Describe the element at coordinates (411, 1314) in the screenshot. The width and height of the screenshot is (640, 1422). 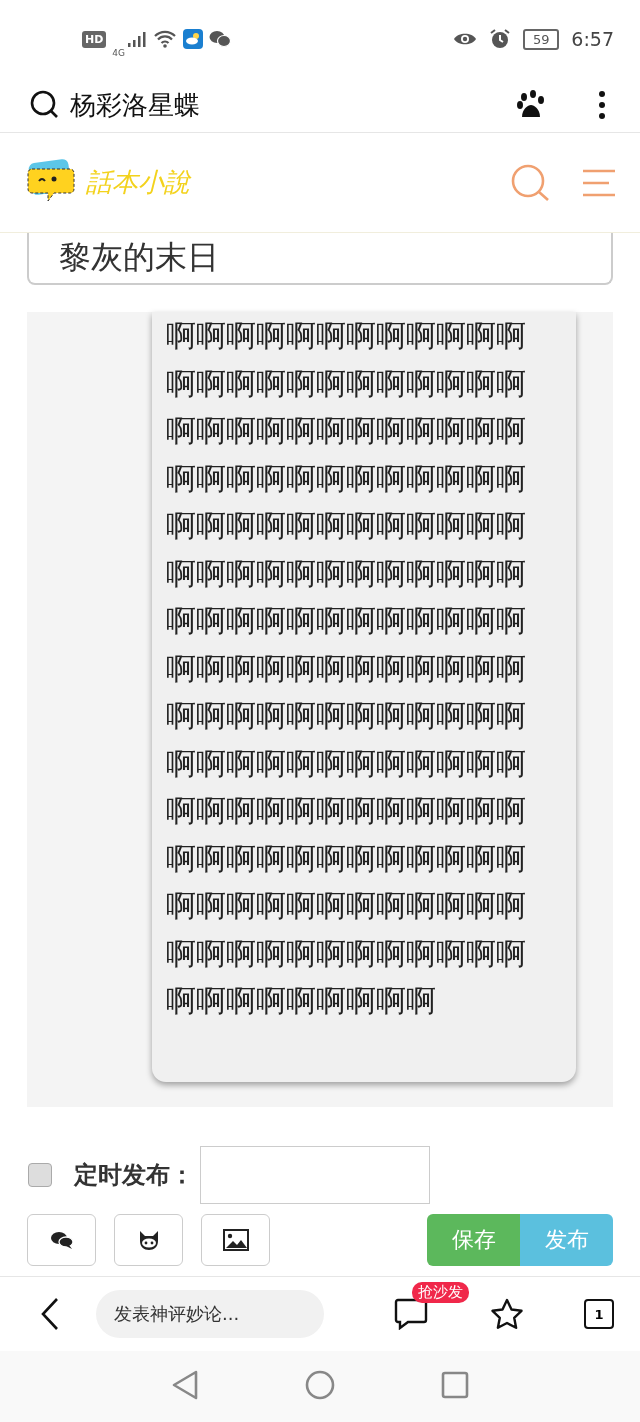
I see `comment-icon` at that location.